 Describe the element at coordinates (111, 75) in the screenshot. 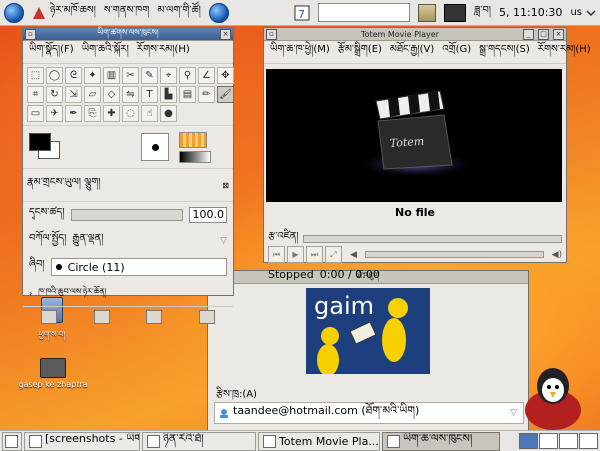

I see `color-select-icon: ▥` at that location.